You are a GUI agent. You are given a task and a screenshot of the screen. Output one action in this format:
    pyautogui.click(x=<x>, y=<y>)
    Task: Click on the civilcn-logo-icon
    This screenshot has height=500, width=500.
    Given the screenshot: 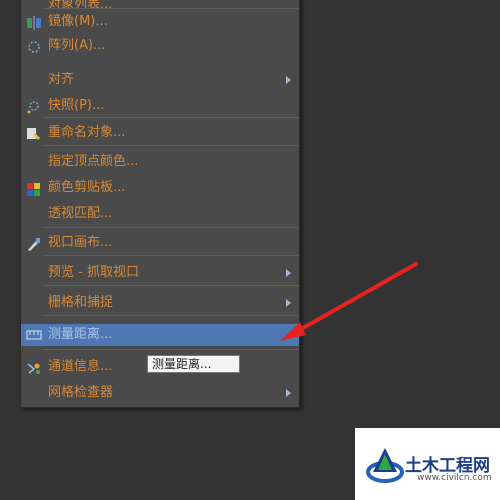 What is the action you would take?
    pyautogui.click(x=385, y=464)
    